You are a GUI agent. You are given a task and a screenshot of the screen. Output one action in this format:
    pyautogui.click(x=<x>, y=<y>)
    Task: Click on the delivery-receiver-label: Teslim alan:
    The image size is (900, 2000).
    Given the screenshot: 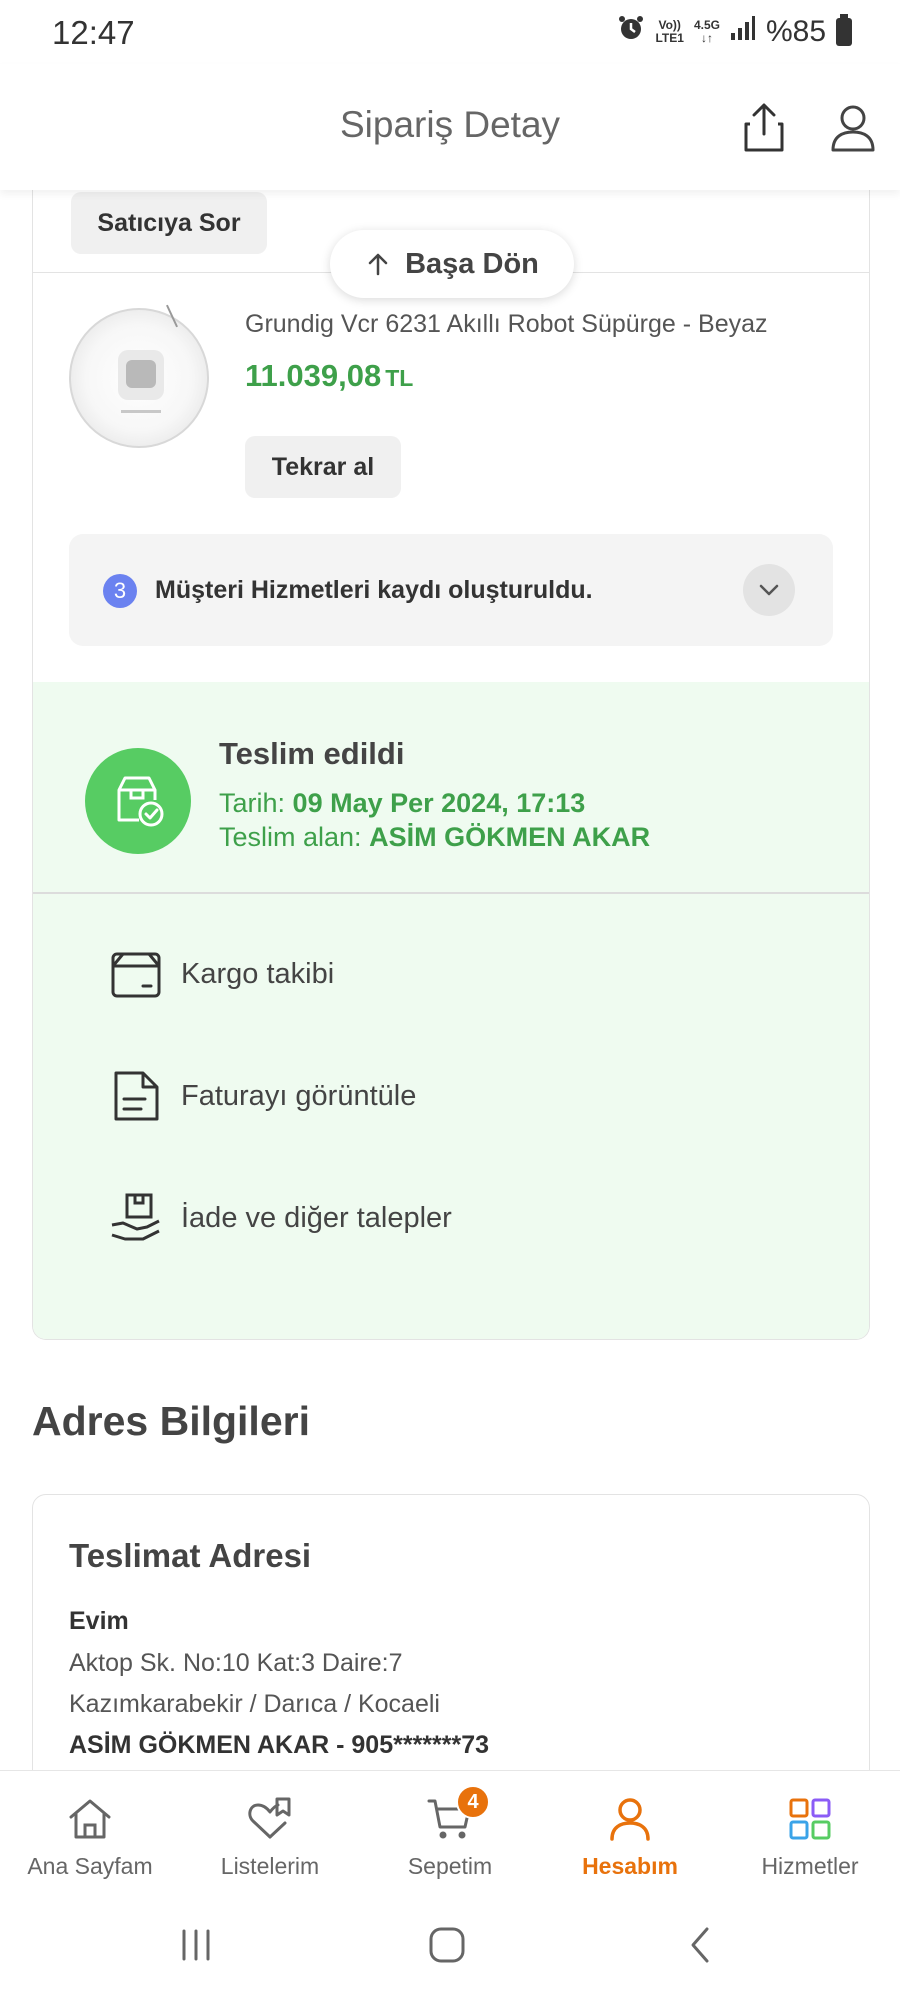 What is the action you would take?
    pyautogui.click(x=290, y=837)
    